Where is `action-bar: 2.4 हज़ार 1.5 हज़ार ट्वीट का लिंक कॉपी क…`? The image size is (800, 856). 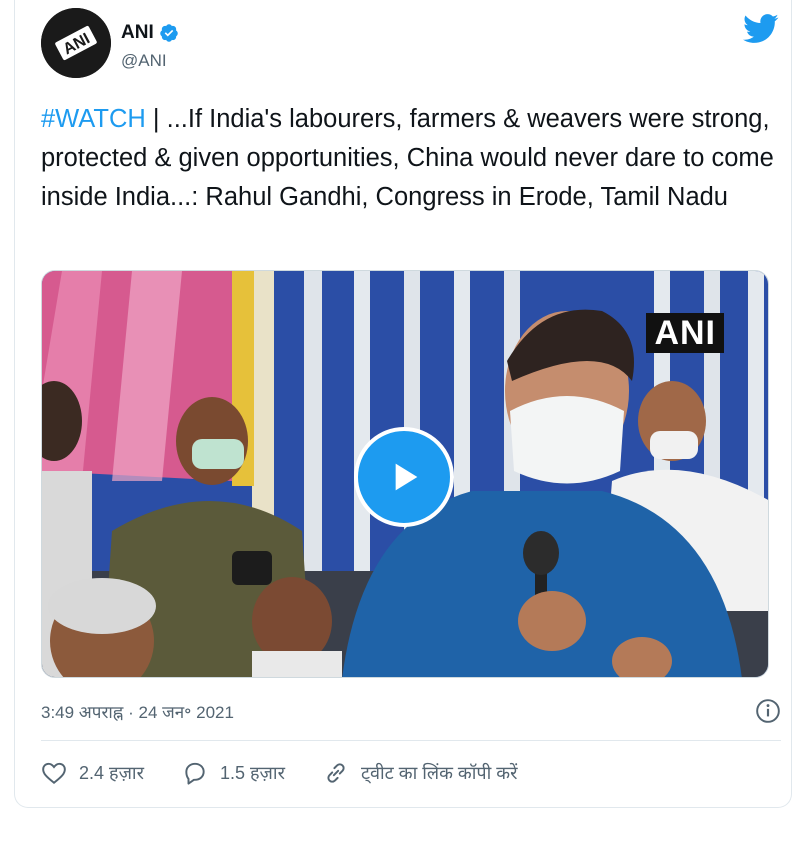 action-bar: 2.4 हज़ार 1.5 हज़ार ट्वीट का लिंक कॉपी क… is located at coordinates (298, 773).